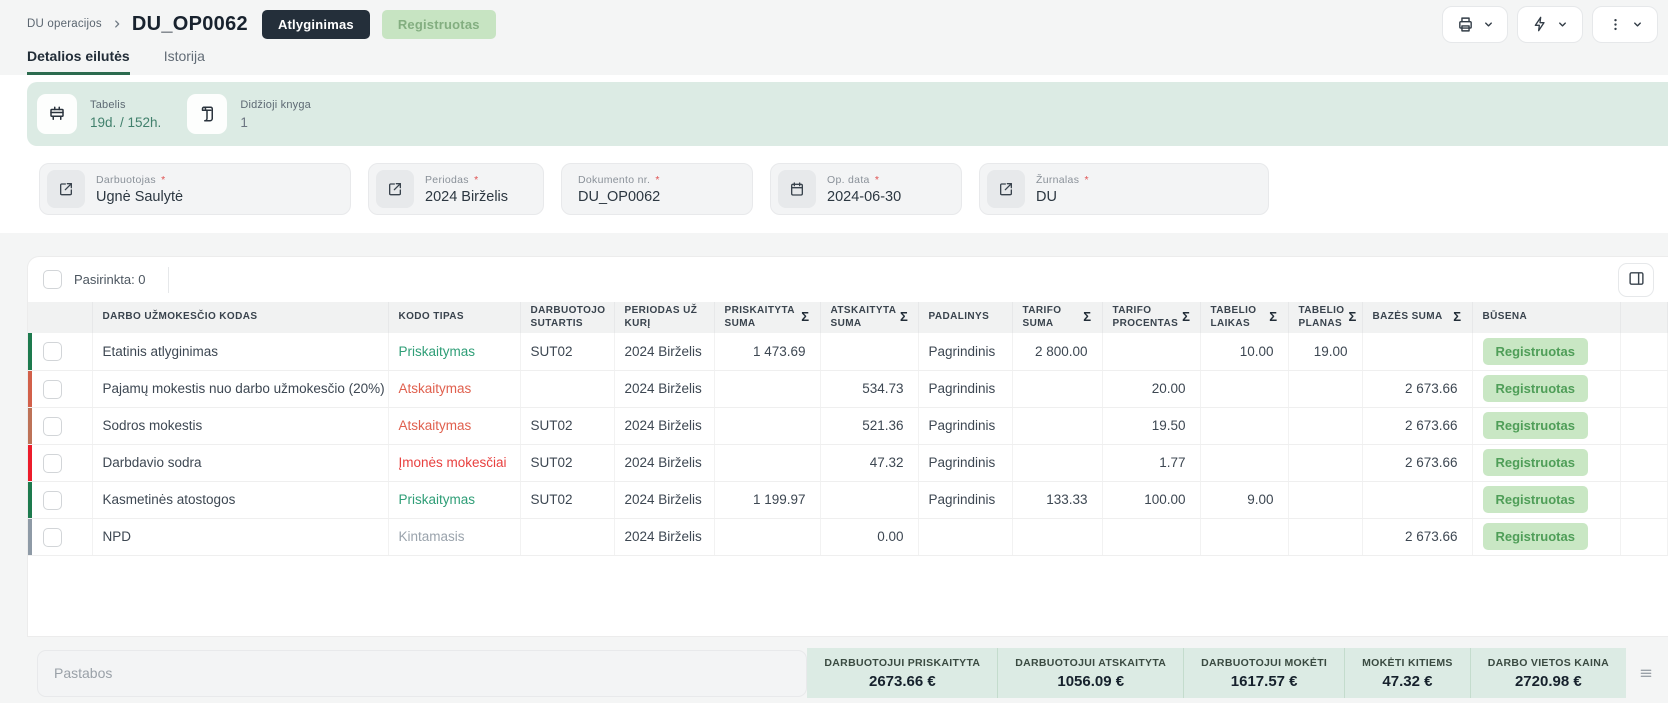 The width and height of the screenshot is (1668, 703). What do you see at coordinates (657, 189) in the screenshot?
I see `field-dokumento-nr-: Dokumento nr. * DU_OP0062` at bounding box center [657, 189].